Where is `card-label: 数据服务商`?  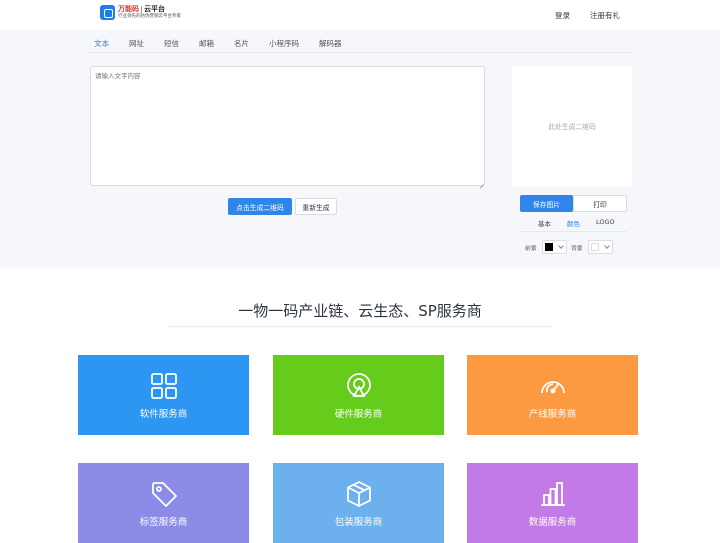 card-label: 数据服务商 is located at coordinates (552, 522).